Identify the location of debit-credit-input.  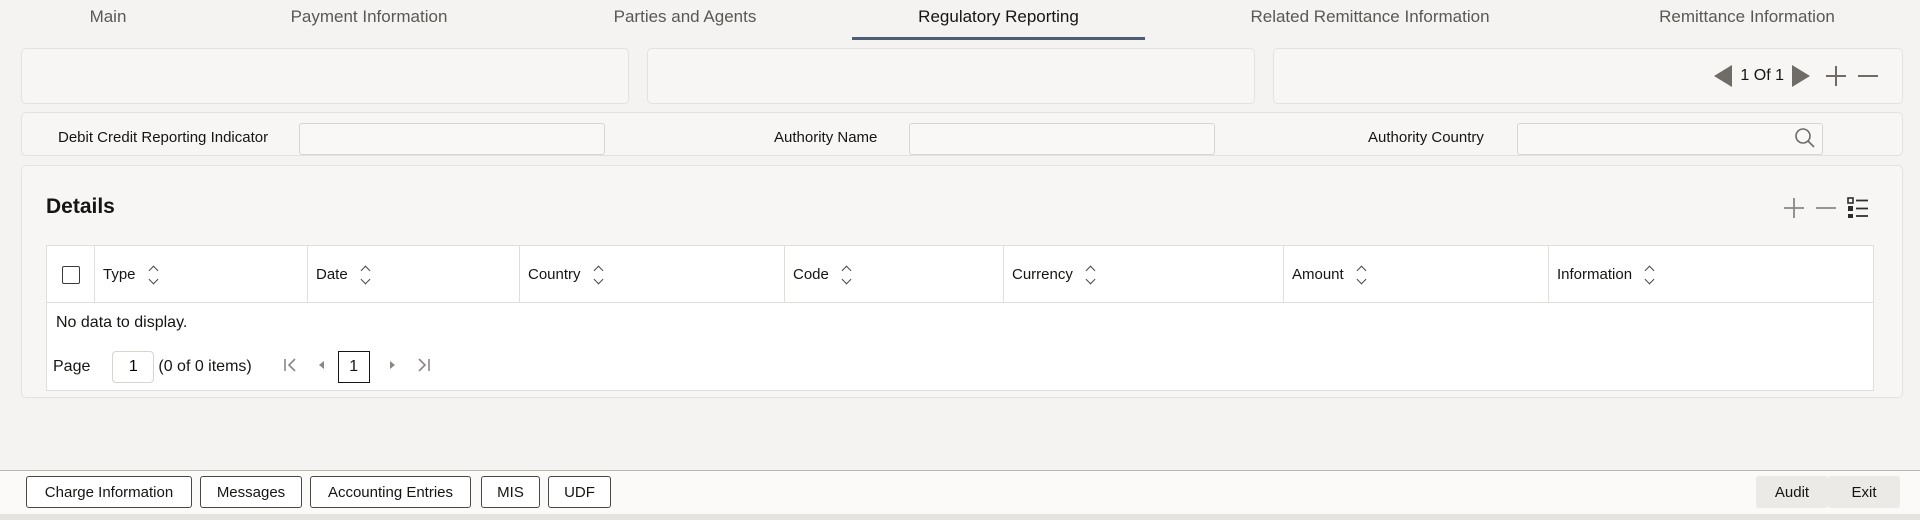
(452, 139).